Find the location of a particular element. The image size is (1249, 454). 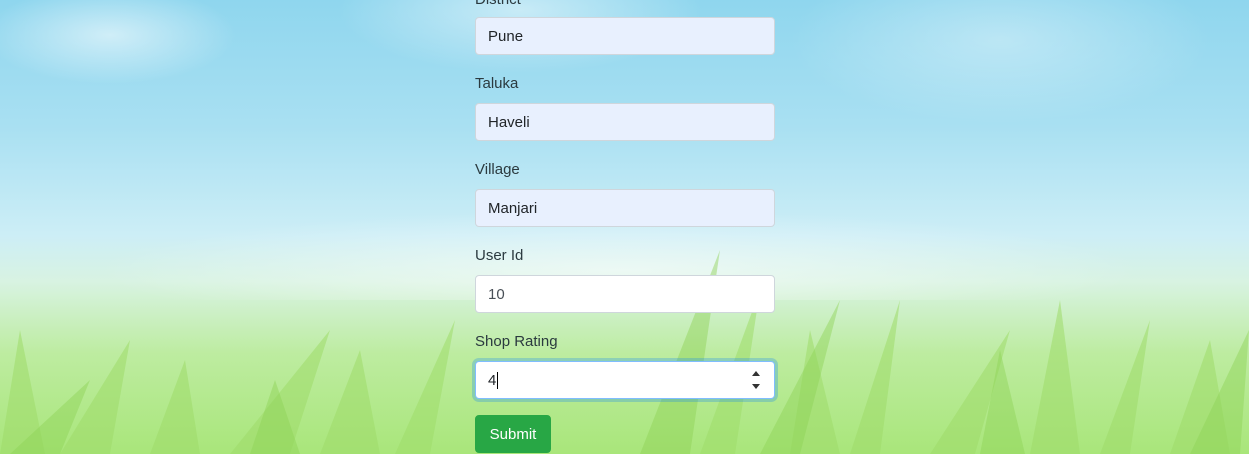

taluka-value: Haveli is located at coordinates (509, 122).